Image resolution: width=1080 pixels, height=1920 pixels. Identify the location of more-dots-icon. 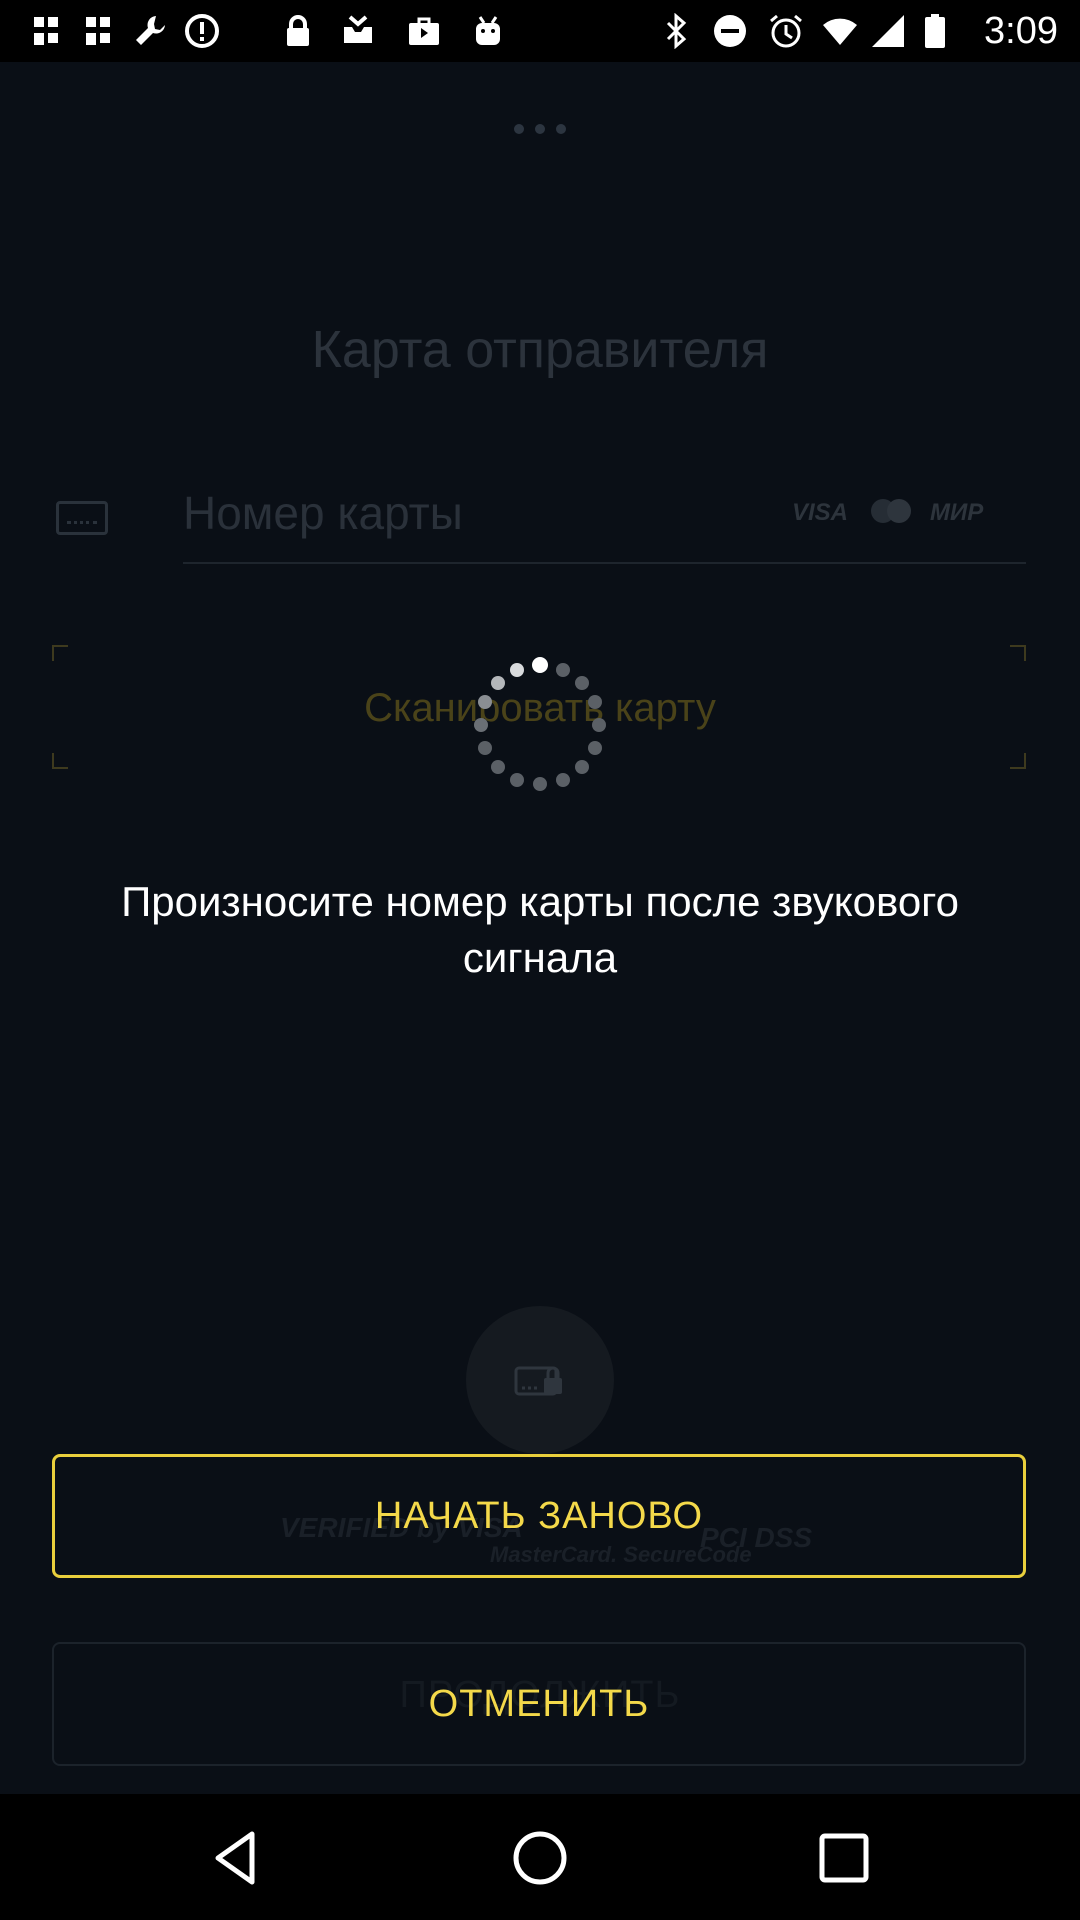
(540, 129).